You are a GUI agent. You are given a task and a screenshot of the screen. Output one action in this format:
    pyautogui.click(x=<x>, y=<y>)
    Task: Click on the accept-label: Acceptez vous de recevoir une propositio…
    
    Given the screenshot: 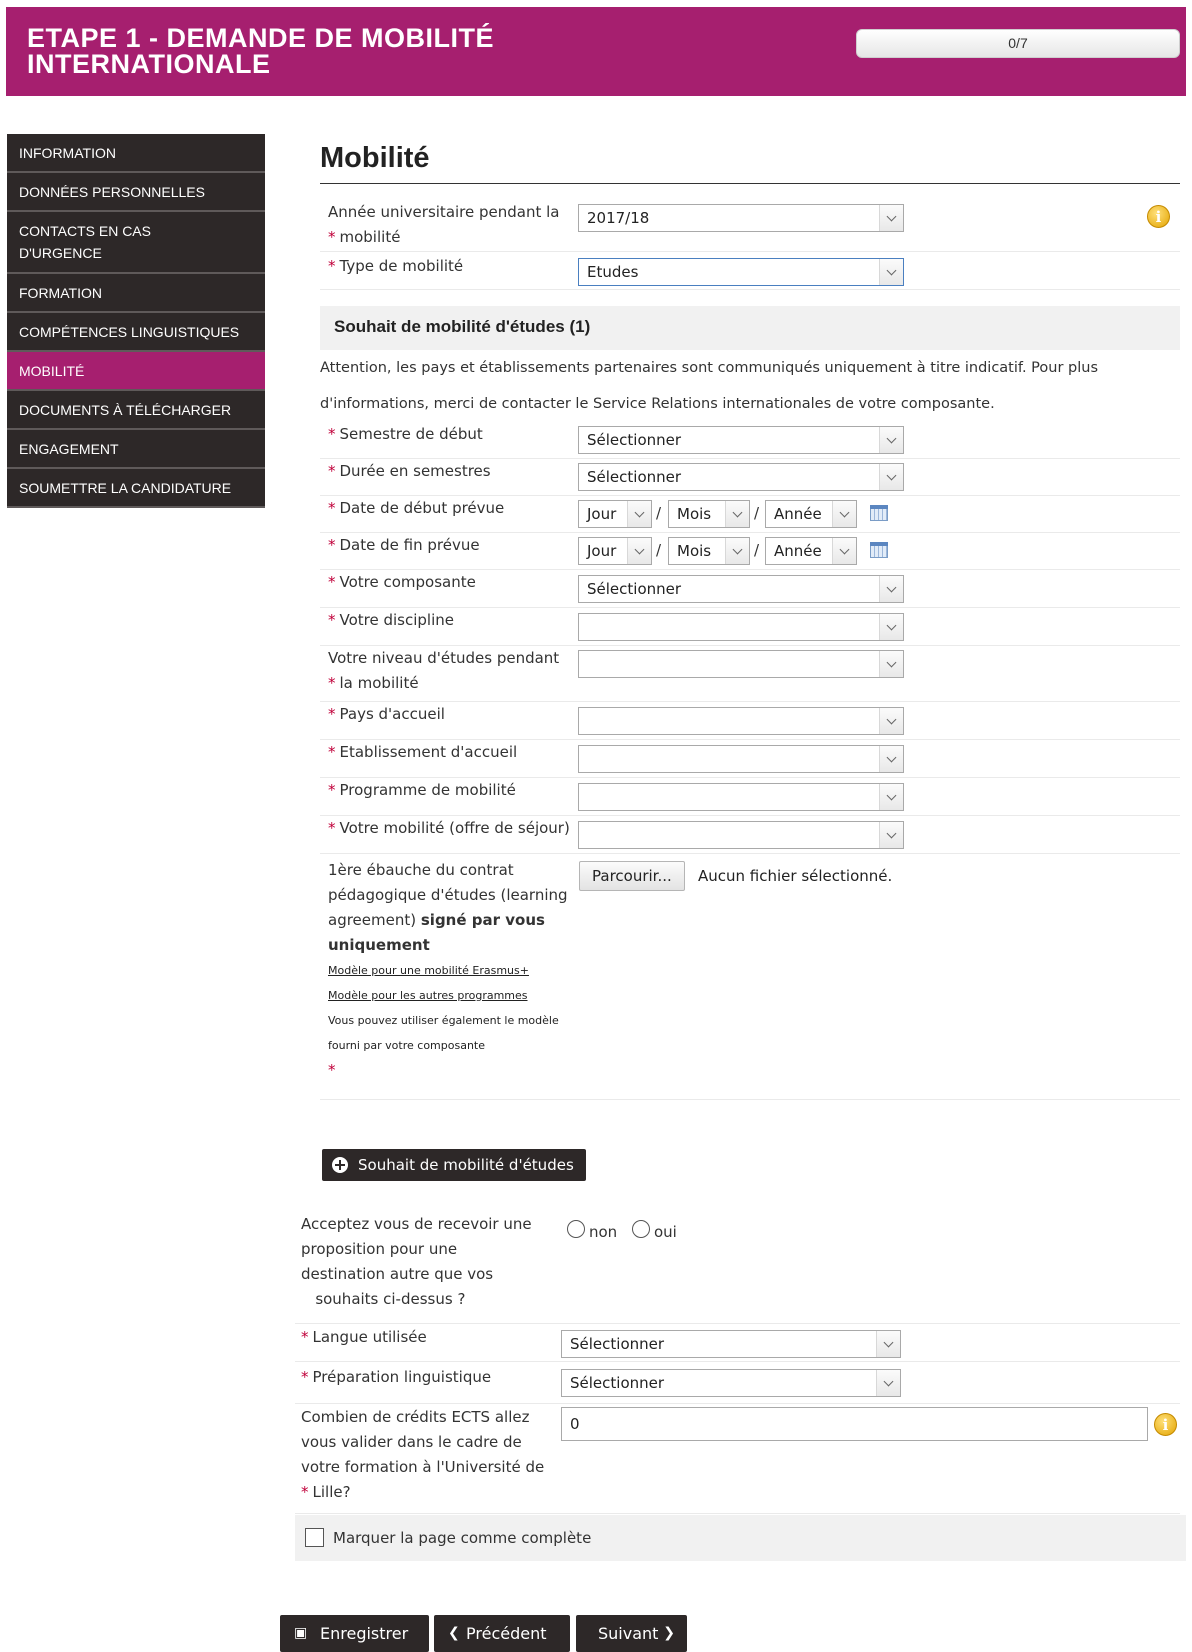 What is the action you would take?
    pyautogui.click(x=421, y=1262)
    